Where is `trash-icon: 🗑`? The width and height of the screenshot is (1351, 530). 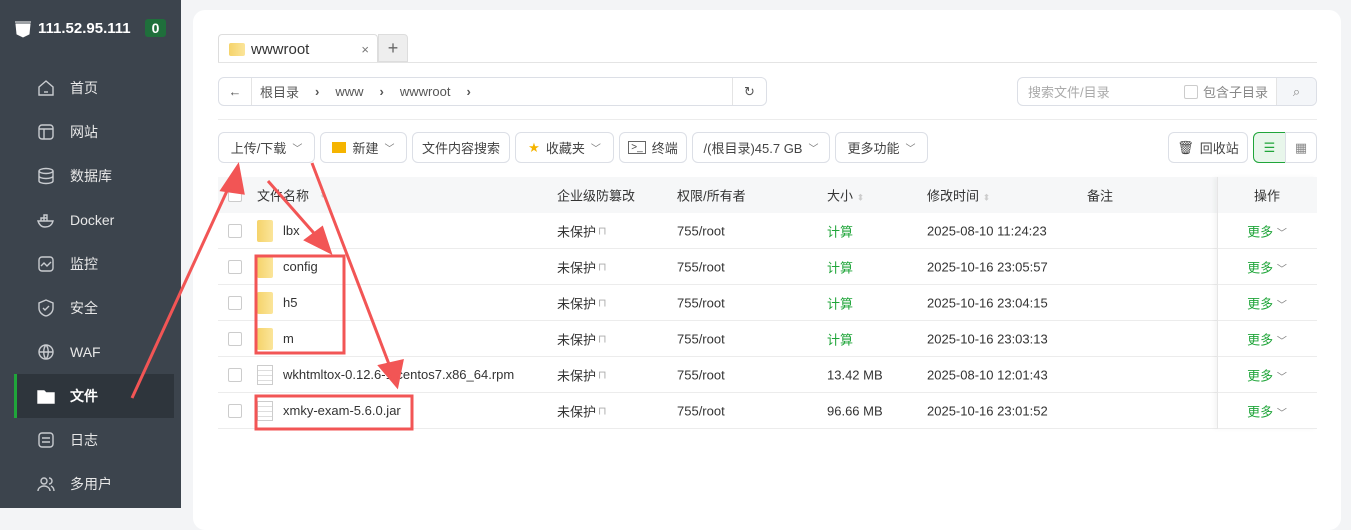 trash-icon: 🗑 is located at coordinates (1185, 147).